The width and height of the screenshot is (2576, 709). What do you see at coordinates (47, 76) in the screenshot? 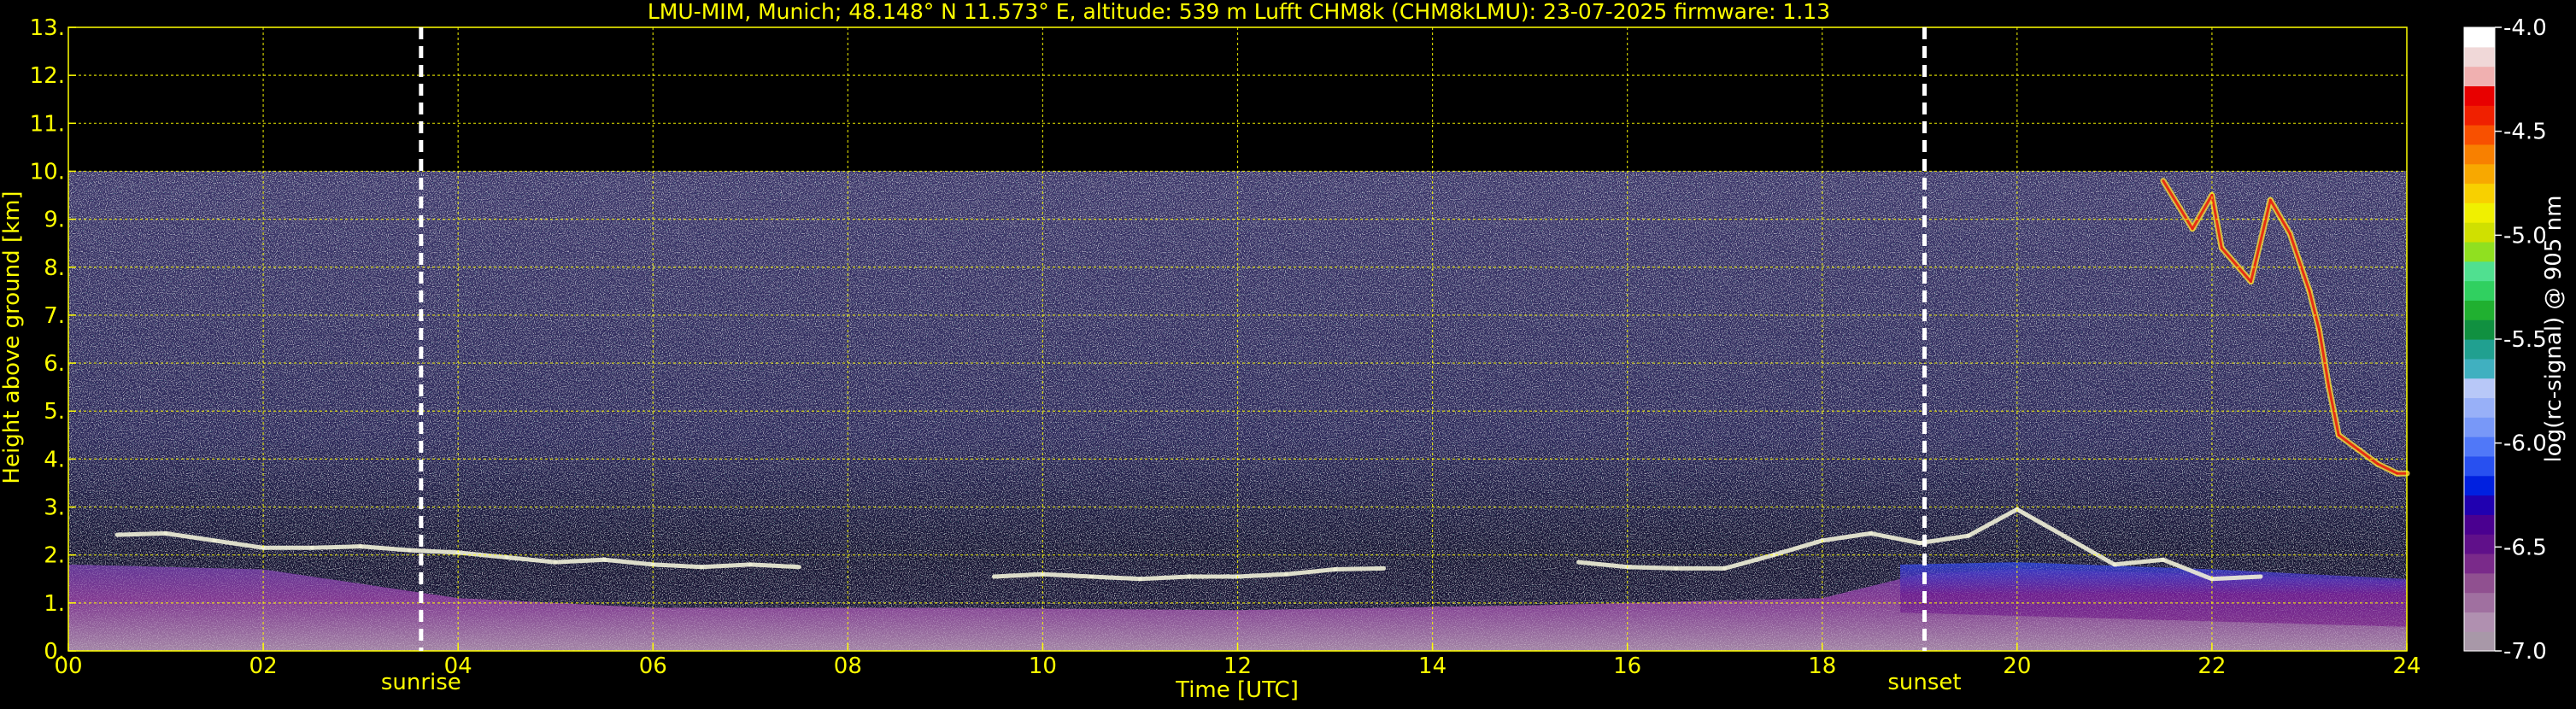
I see `y-tick-label: 12.` at bounding box center [47, 76].